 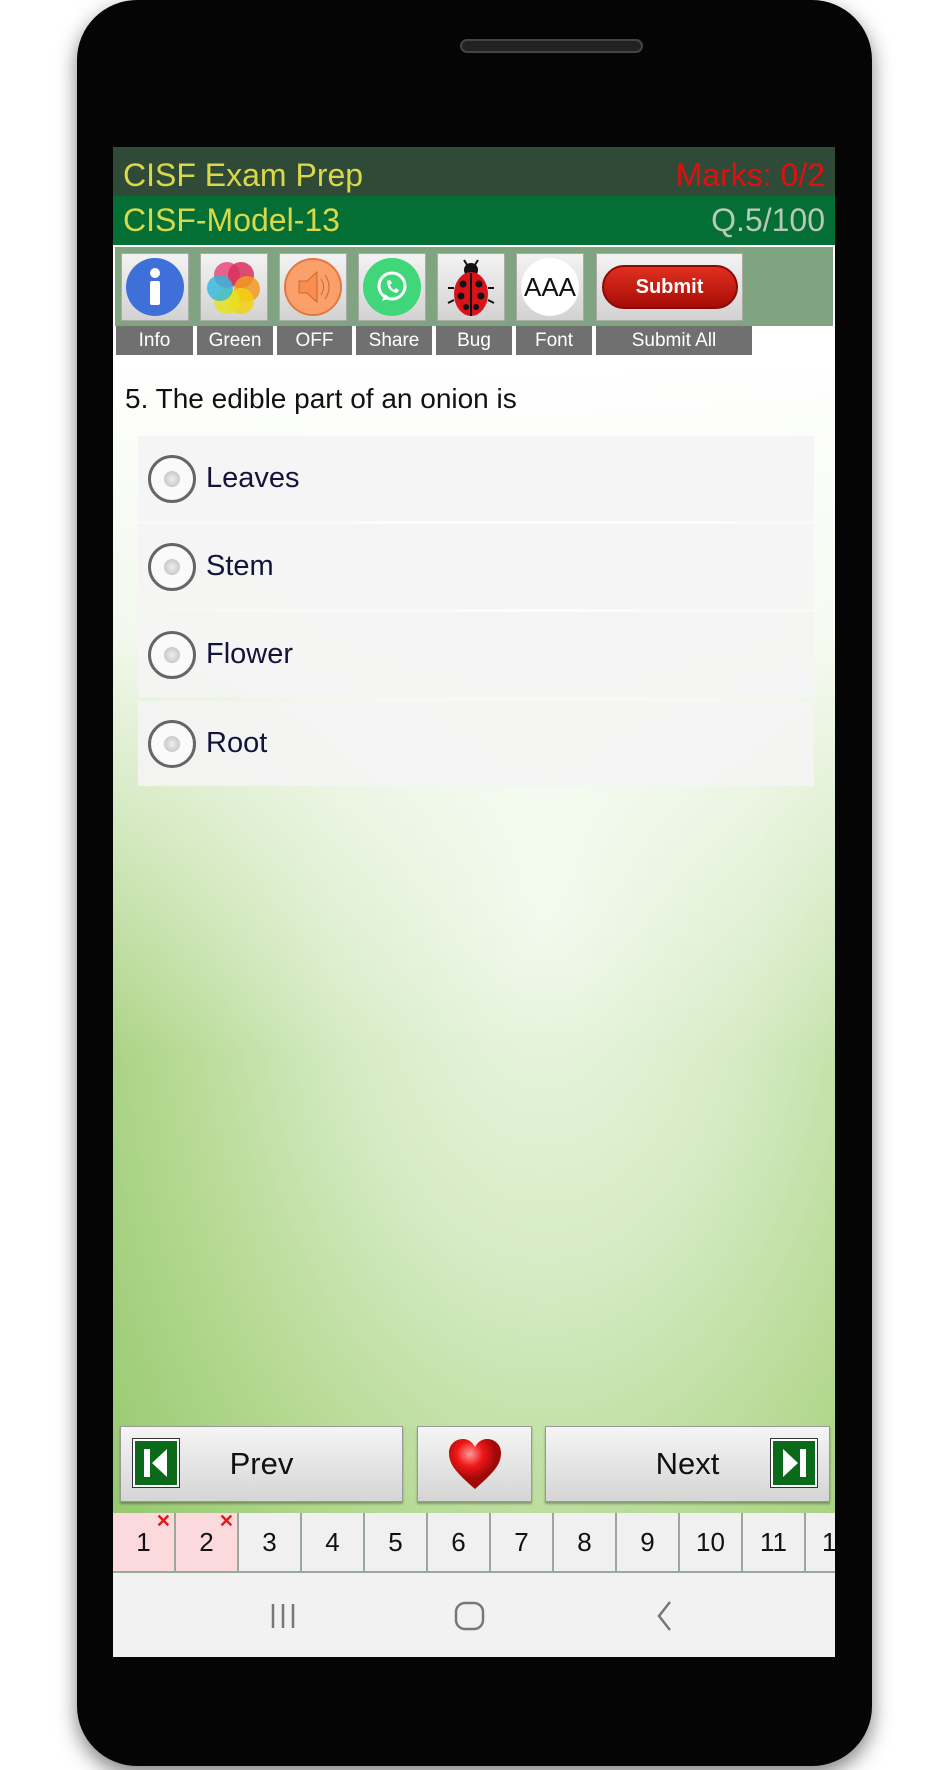 I want to click on question-cell-5: 5, so click(x=396, y=1542).